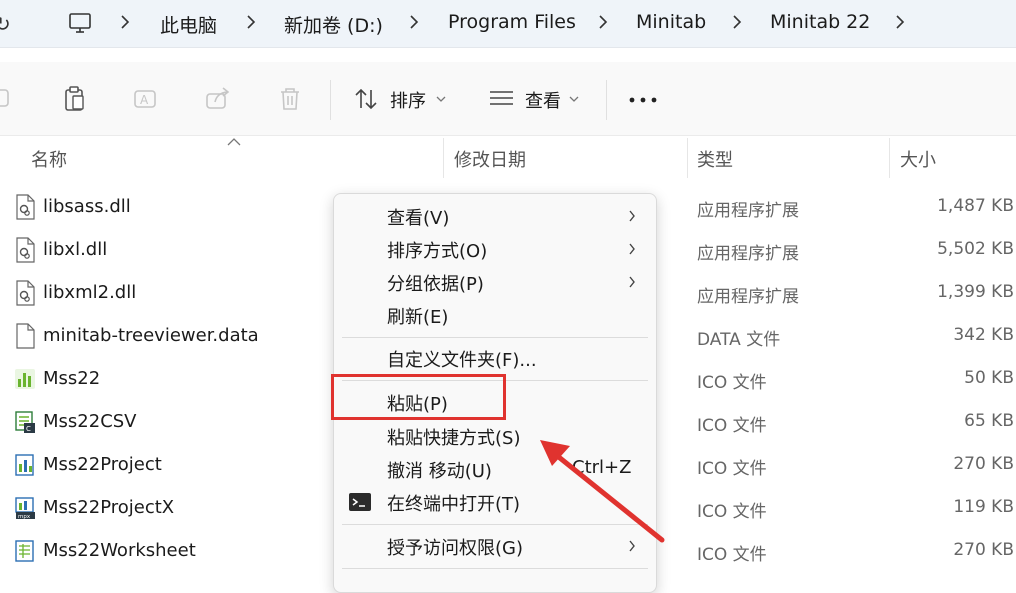  I want to click on menu-item-label: 撤消 移动(U), so click(439, 471).